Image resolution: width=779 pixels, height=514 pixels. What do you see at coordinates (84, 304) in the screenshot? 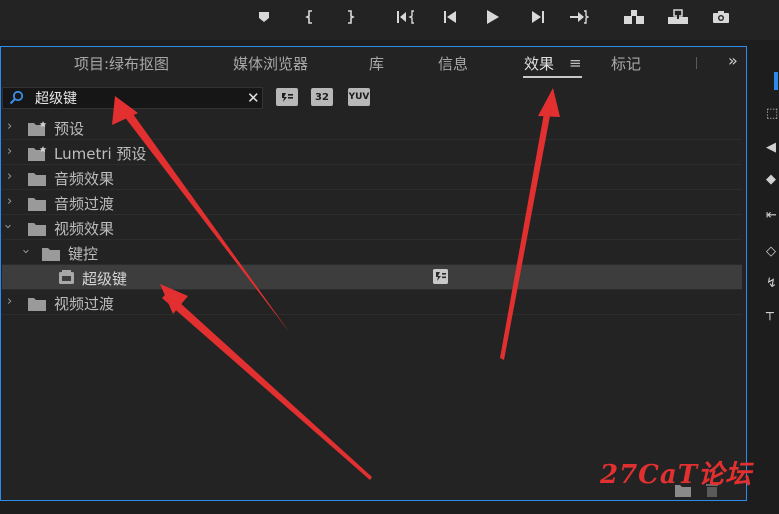
I see `tree-item-label: 视频过渡` at bounding box center [84, 304].